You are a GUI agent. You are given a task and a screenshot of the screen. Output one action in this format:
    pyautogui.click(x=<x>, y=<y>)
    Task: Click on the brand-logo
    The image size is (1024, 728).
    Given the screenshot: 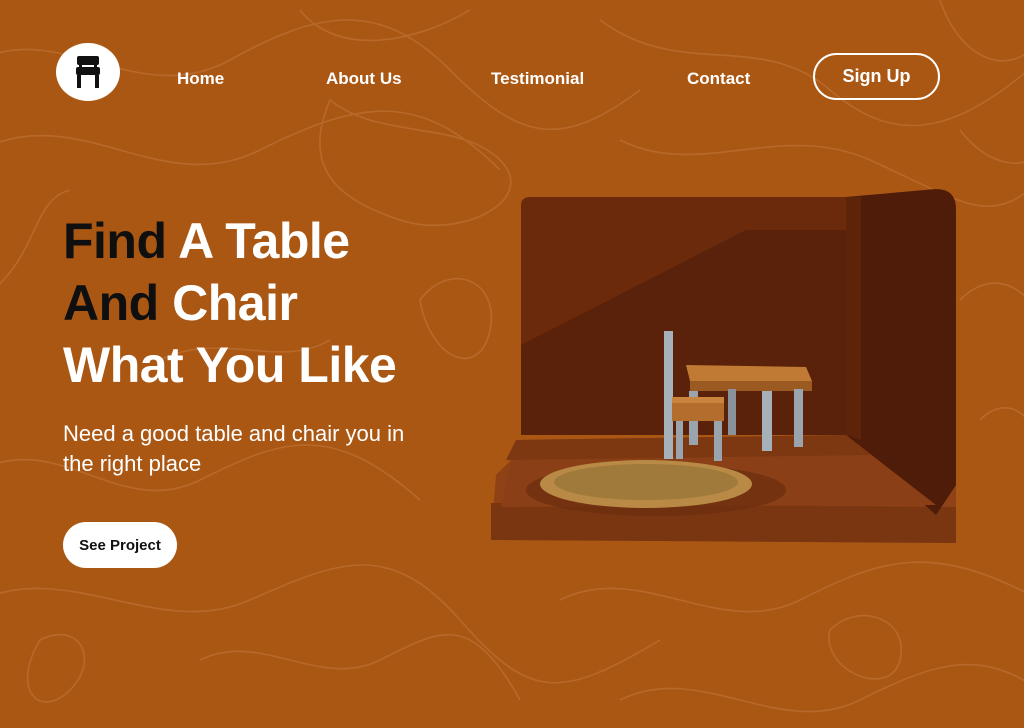 What is the action you would take?
    pyautogui.click(x=88, y=72)
    